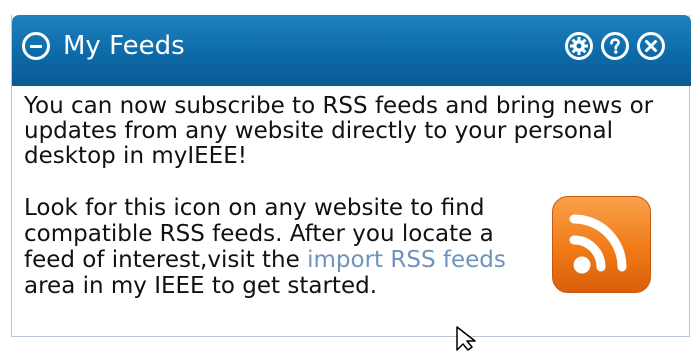 The image size is (691, 351). Describe the element at coordinates (651, 46) in the screenshot. I see `close-icon` at that location.